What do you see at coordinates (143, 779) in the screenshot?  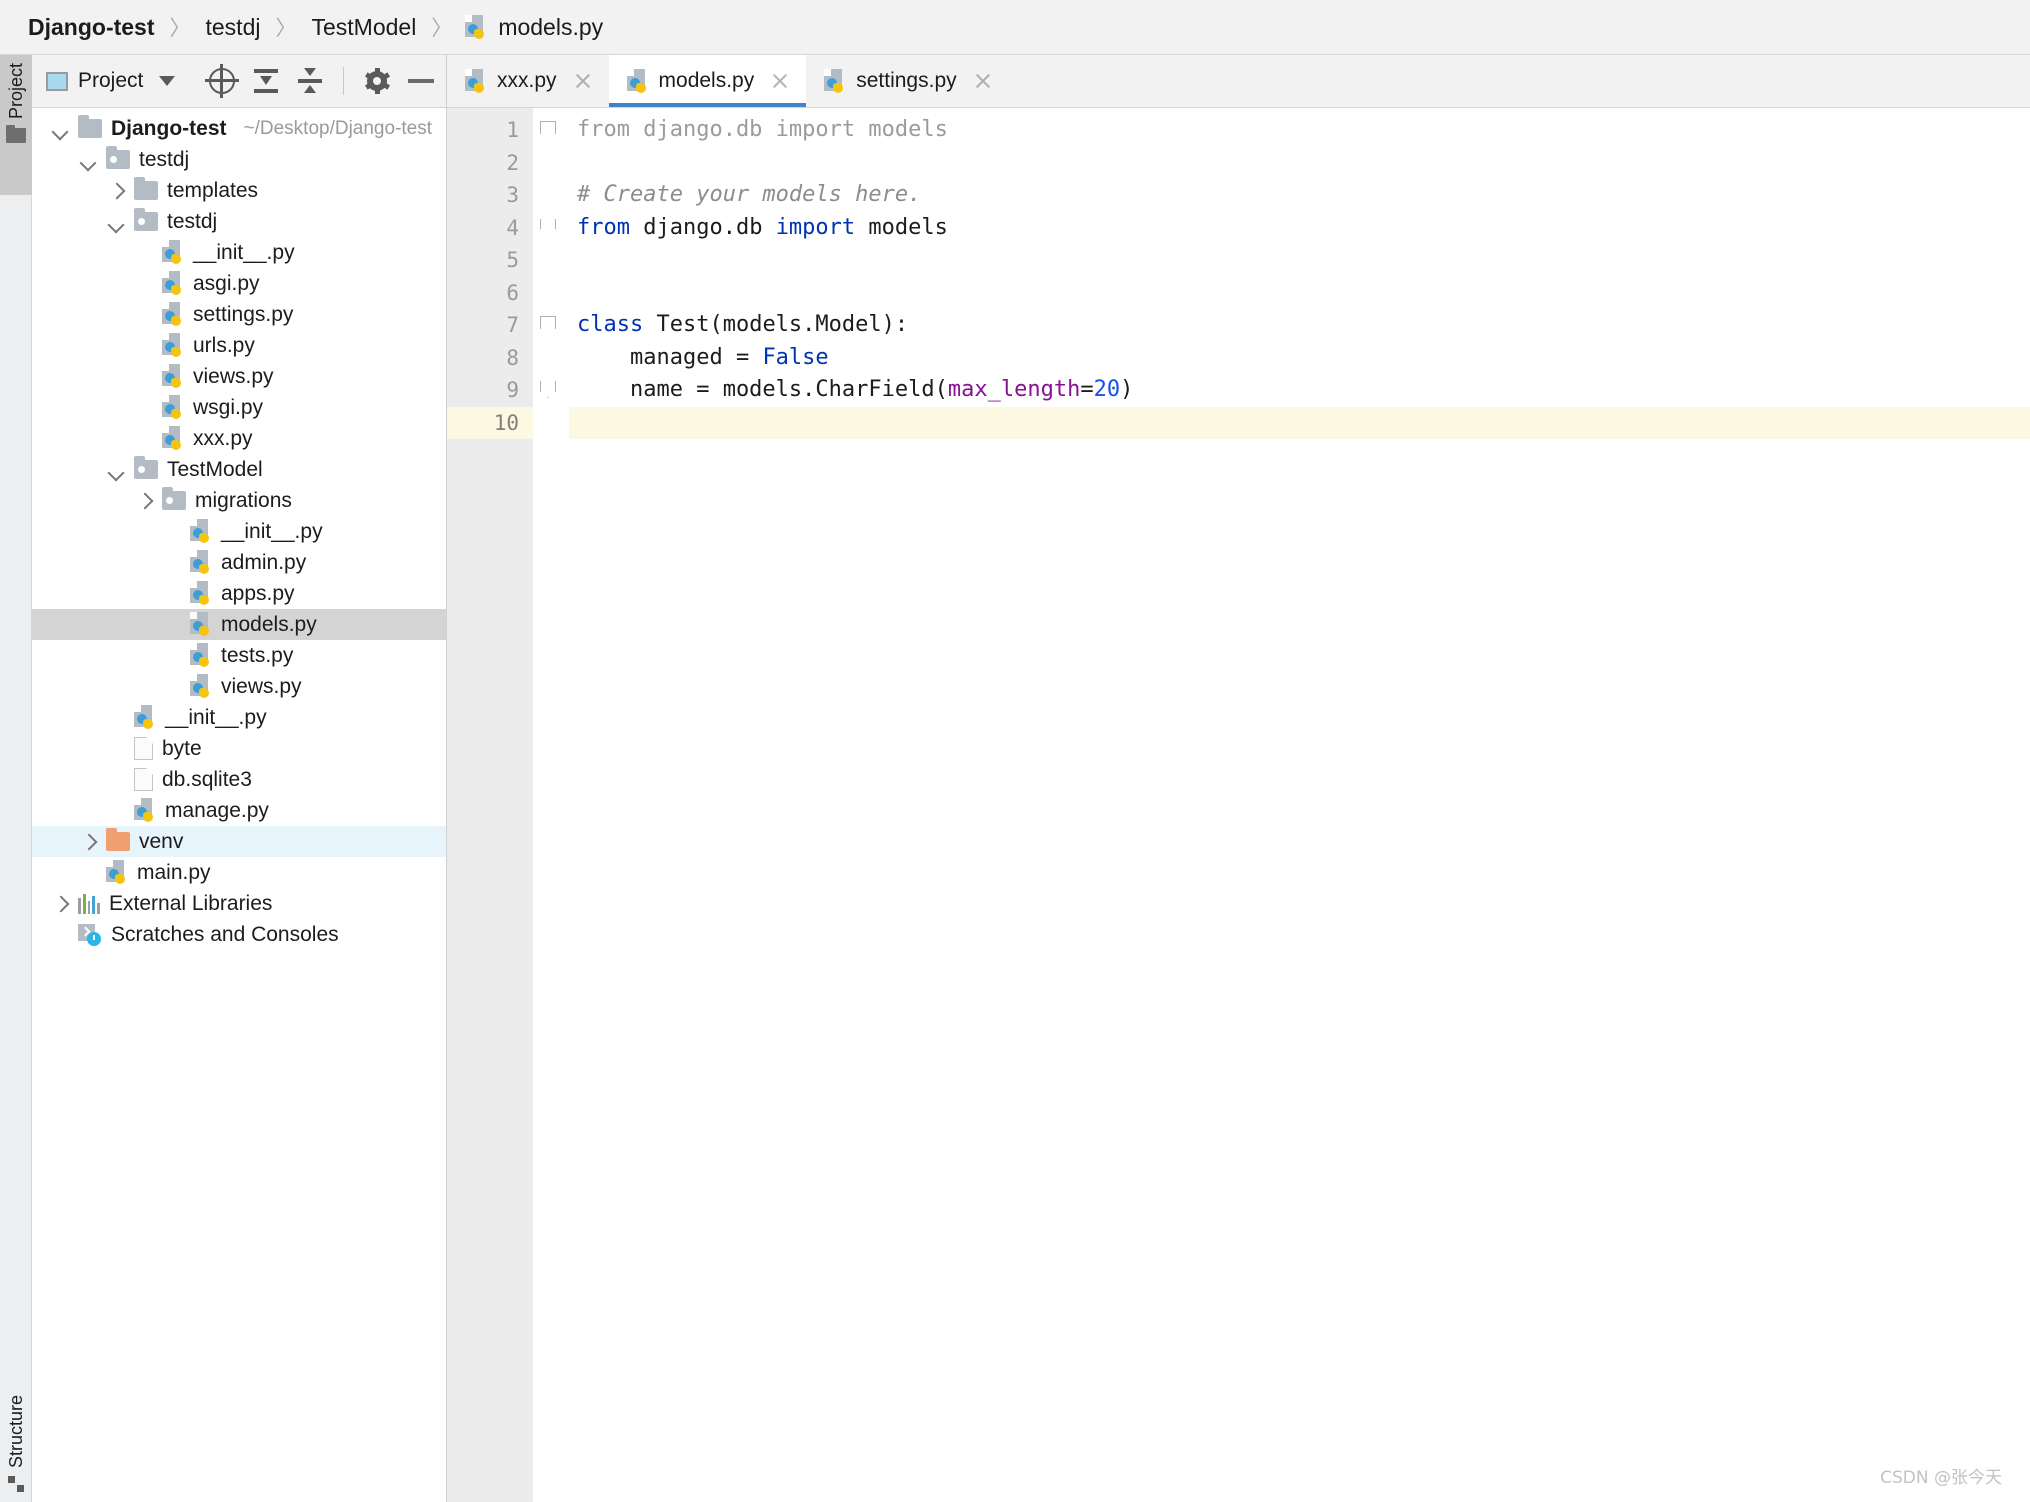 I see `file-icon` at bounding box center [143, 779].